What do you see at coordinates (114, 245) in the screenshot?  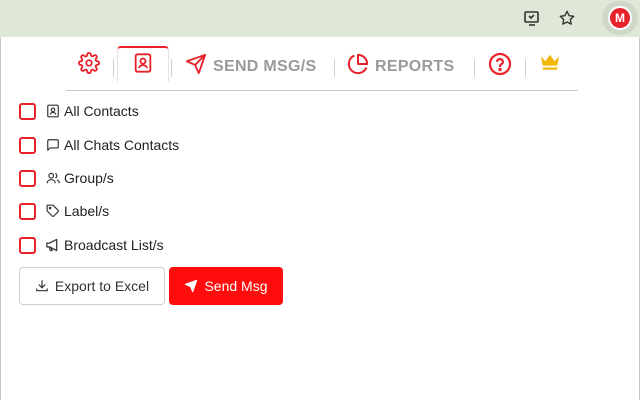 I see `option-label: Broadcast List/s` at bounding box center [114, 245].